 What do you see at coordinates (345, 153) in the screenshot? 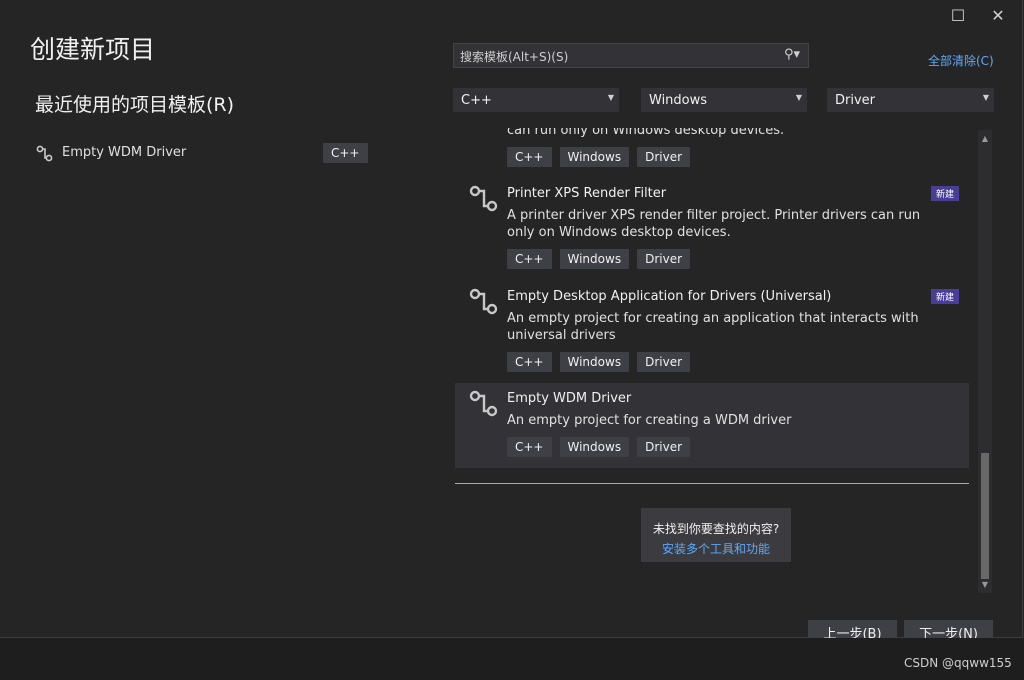
I see `recent-template-language-tag: C++` at bounding box center [345, 153].